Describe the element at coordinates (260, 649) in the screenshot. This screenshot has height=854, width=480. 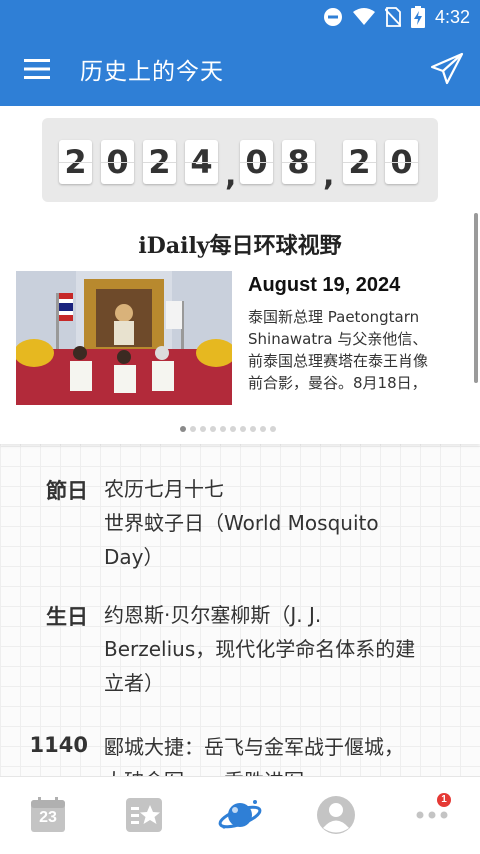
I see `event-line: Berzelius，现代化学命名体系的建` at that location.